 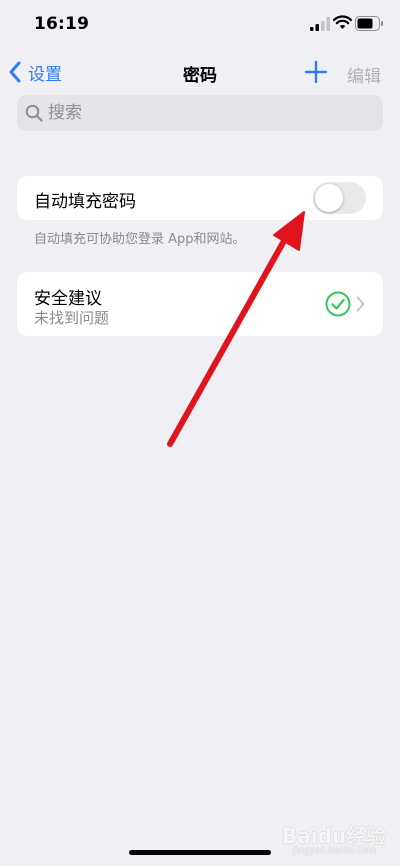 What do you see at coordinates (68, 299) in the screenshot?
I see `security-recommendations-title: 安全建议` at bounding box center [68, 299].